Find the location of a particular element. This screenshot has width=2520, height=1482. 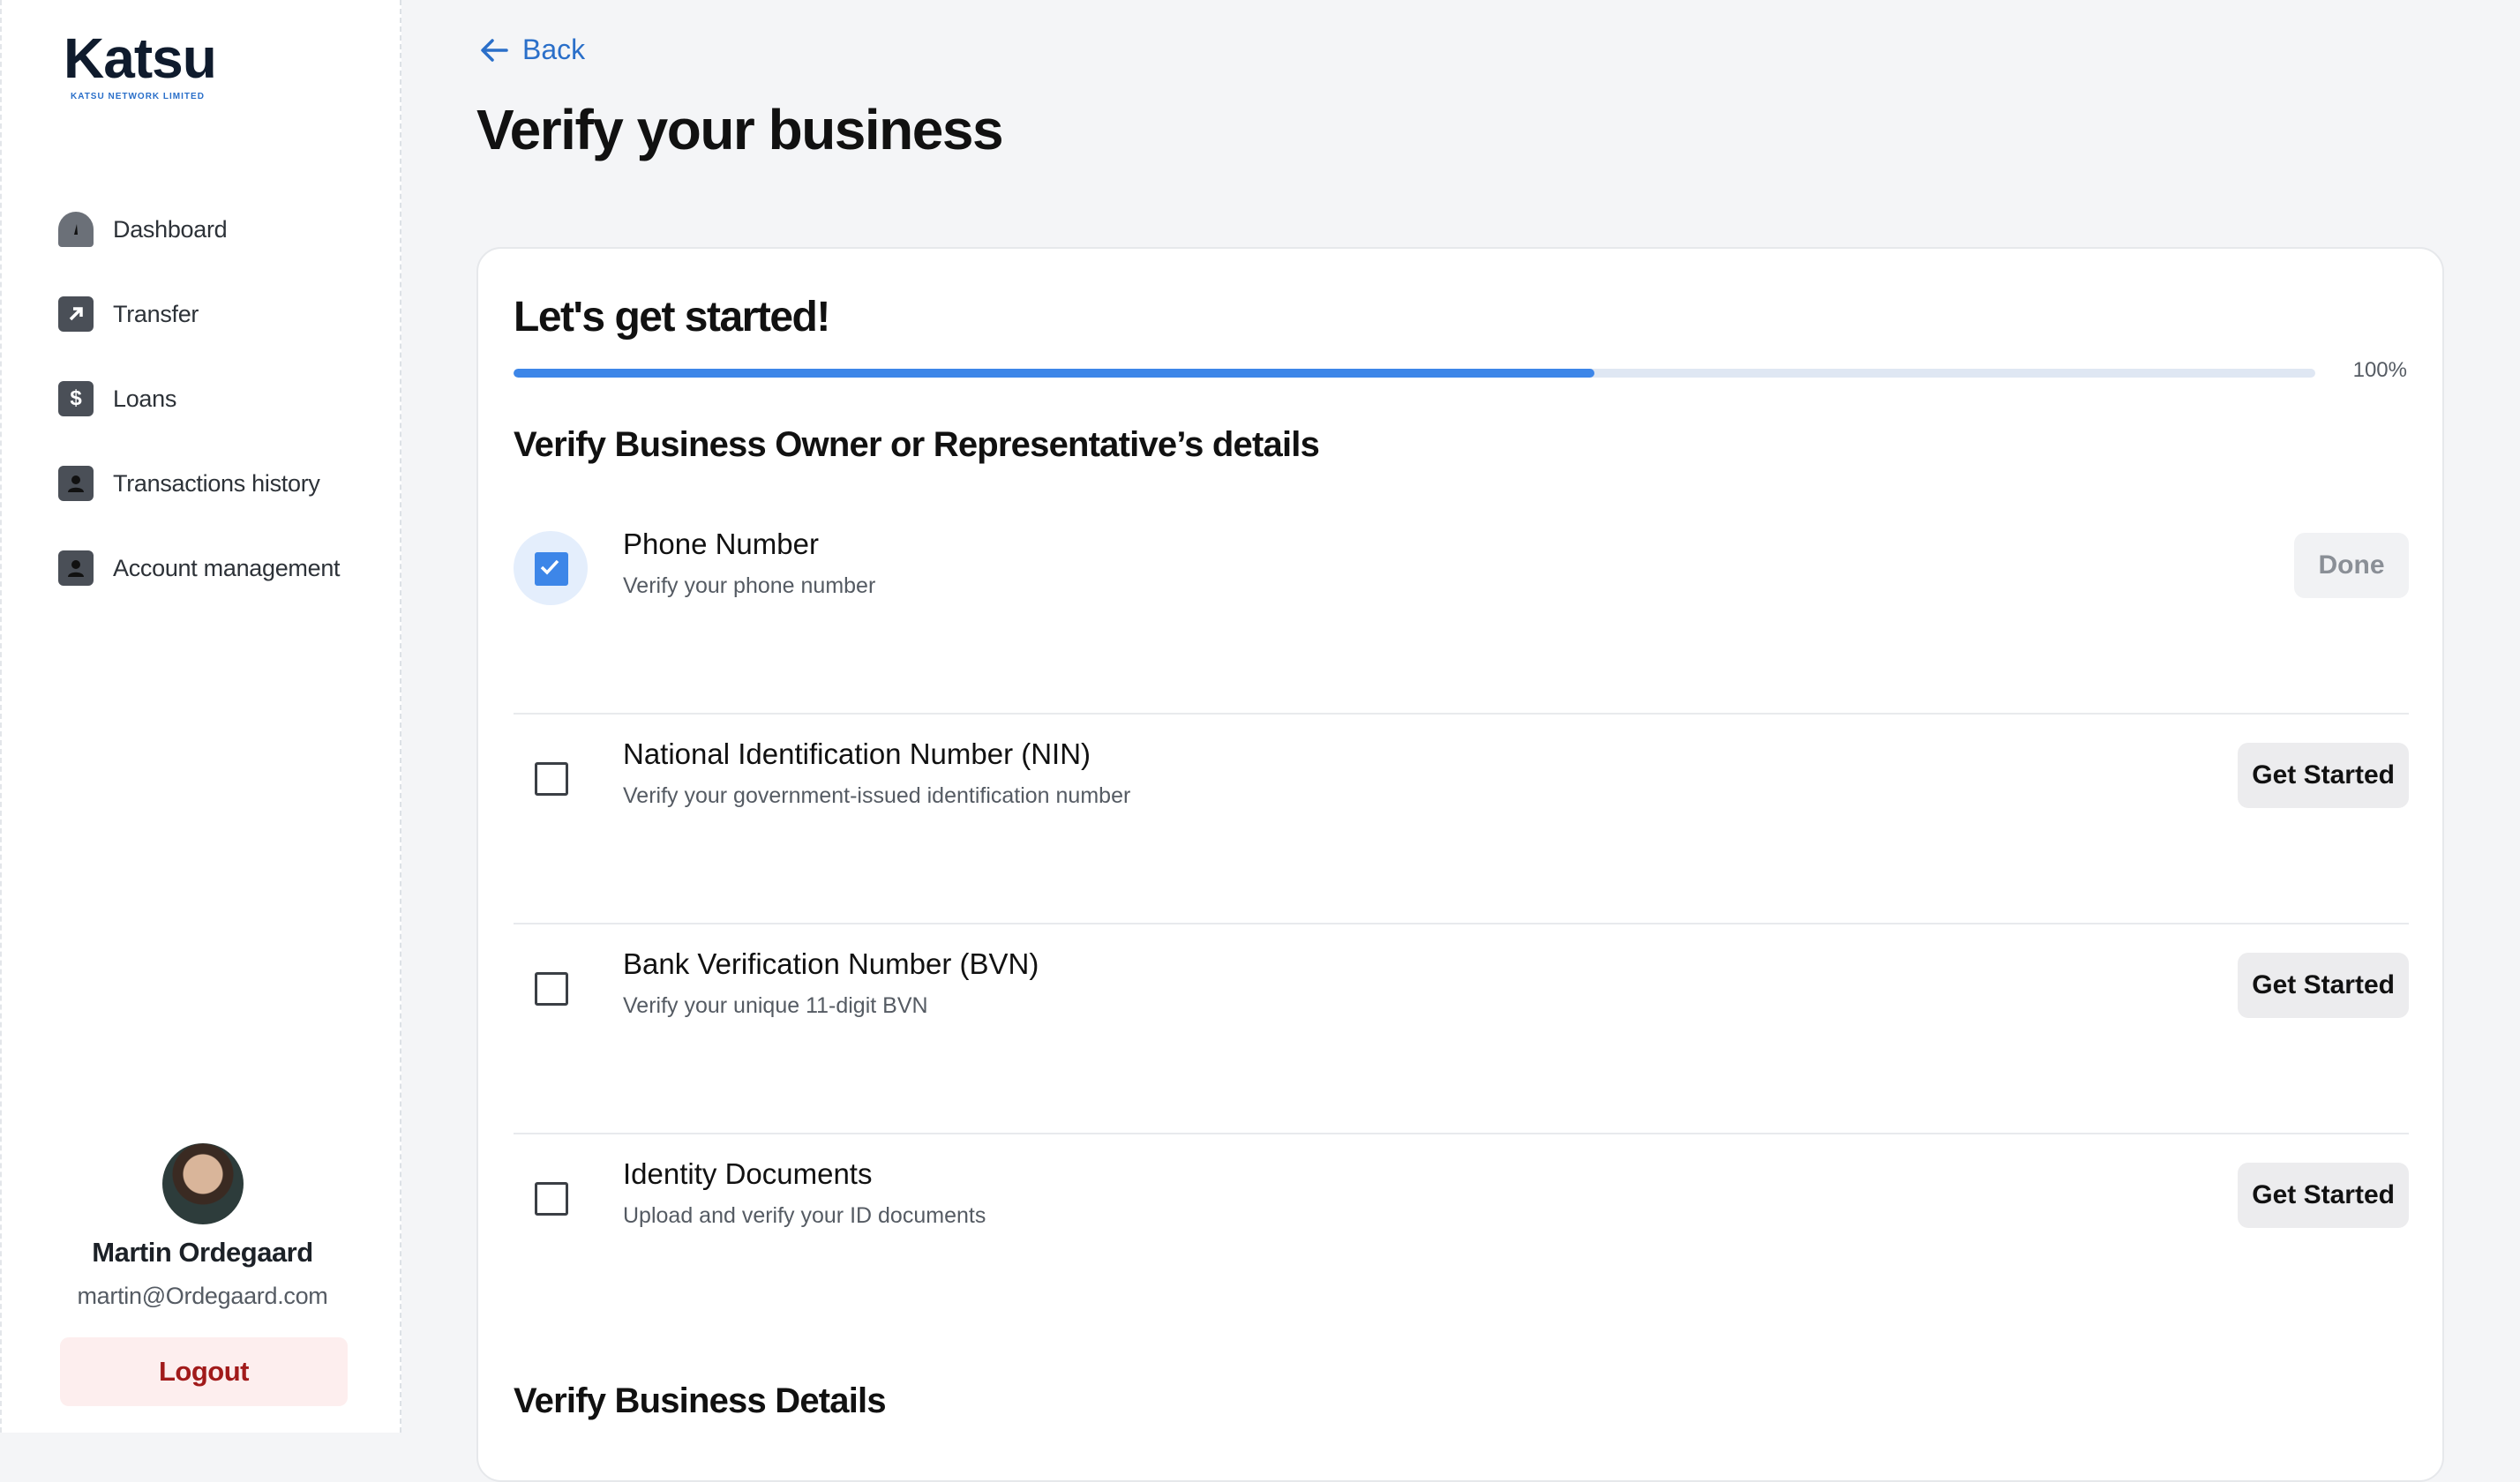

section-title-business: Verify Business Details is located at coordinates (700, 1400).